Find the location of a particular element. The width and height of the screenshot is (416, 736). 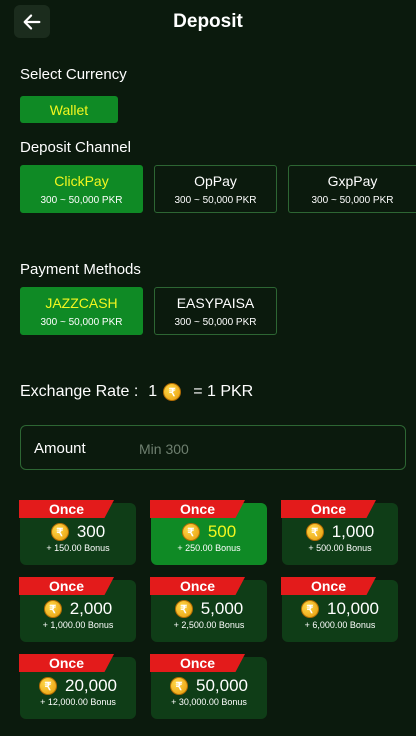

package-card-1000: Once ₹1,000 + 500.00 Bonus is located at coordinates (339, 532).